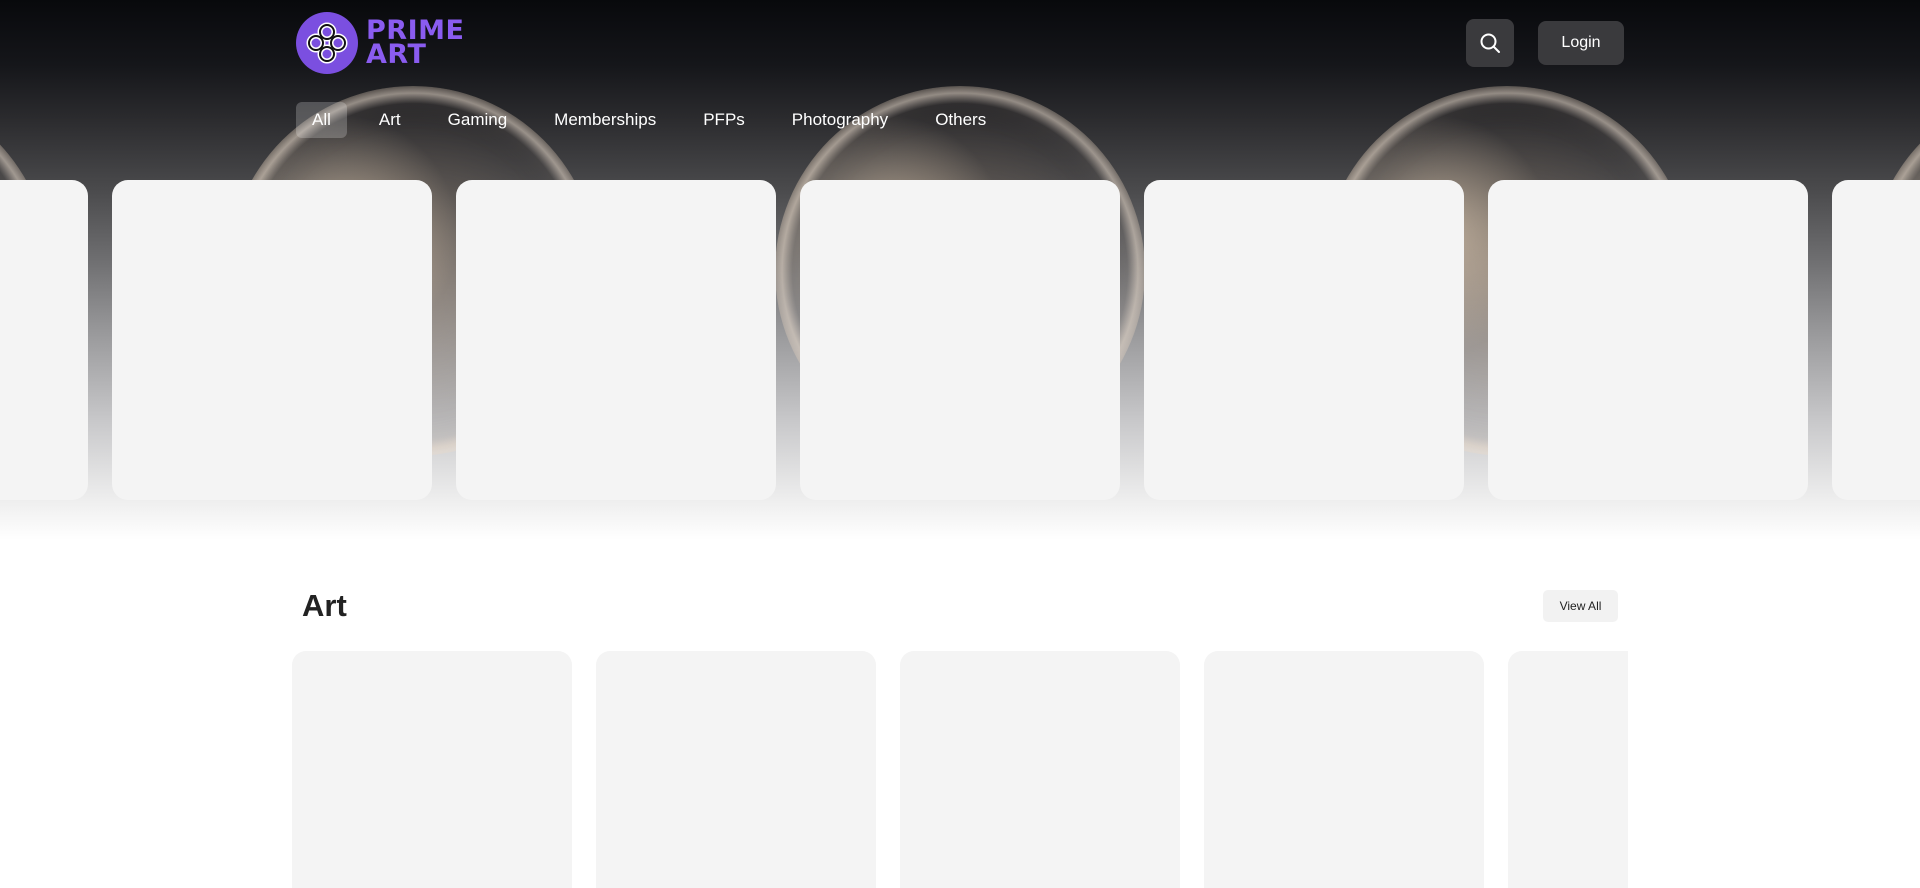  I want to click on logo: PRIME ART, so click(394, 43).